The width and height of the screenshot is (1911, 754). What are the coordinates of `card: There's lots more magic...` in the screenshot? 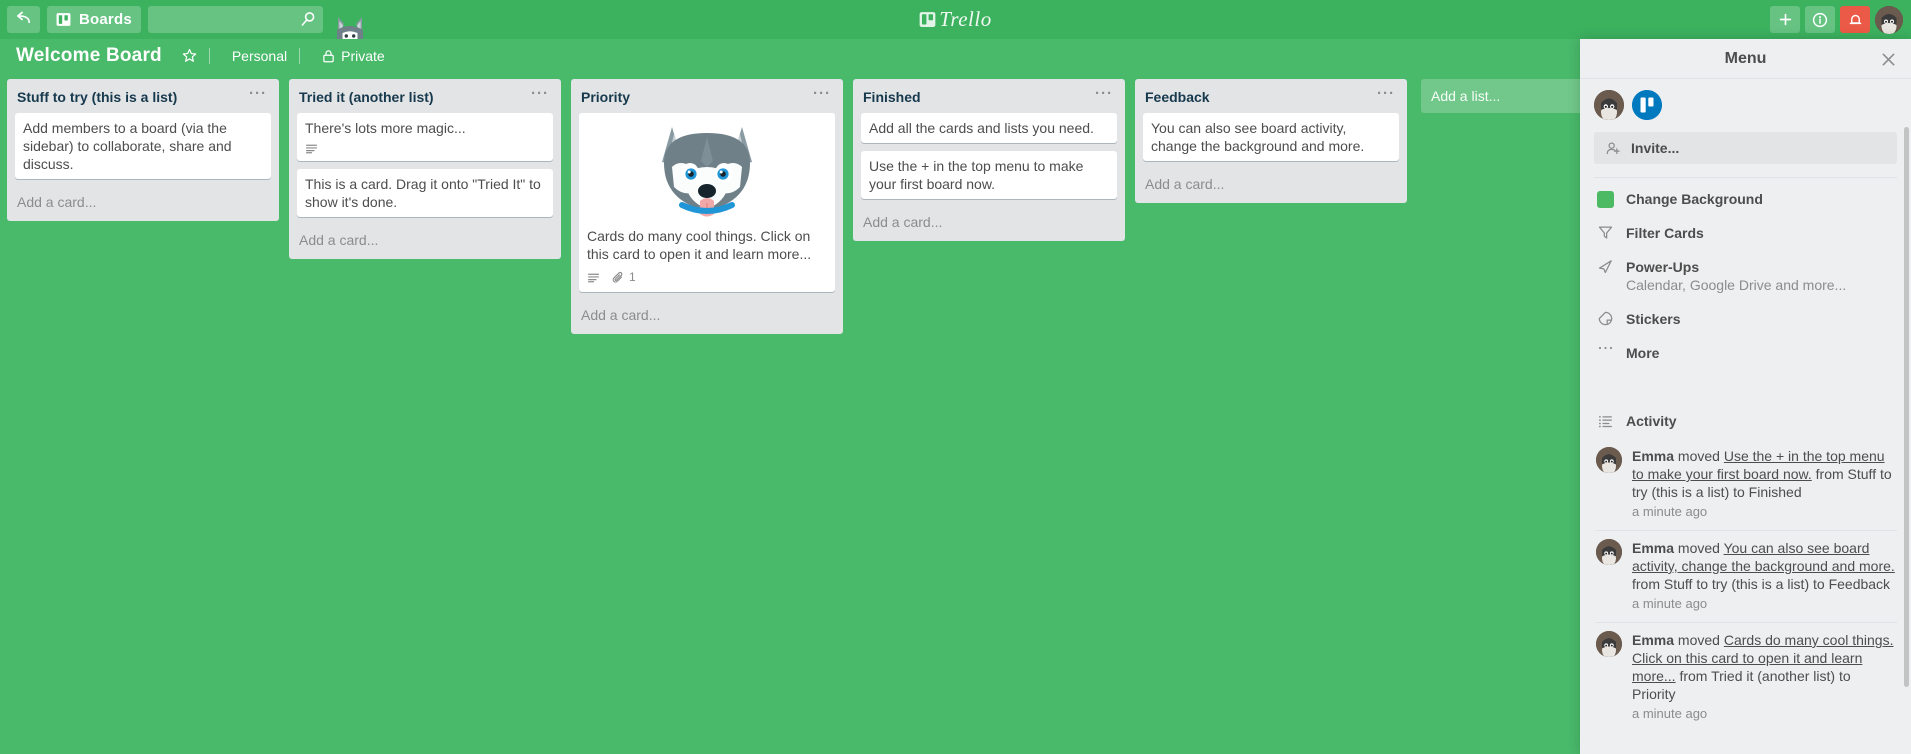 It's located at (425, 137).